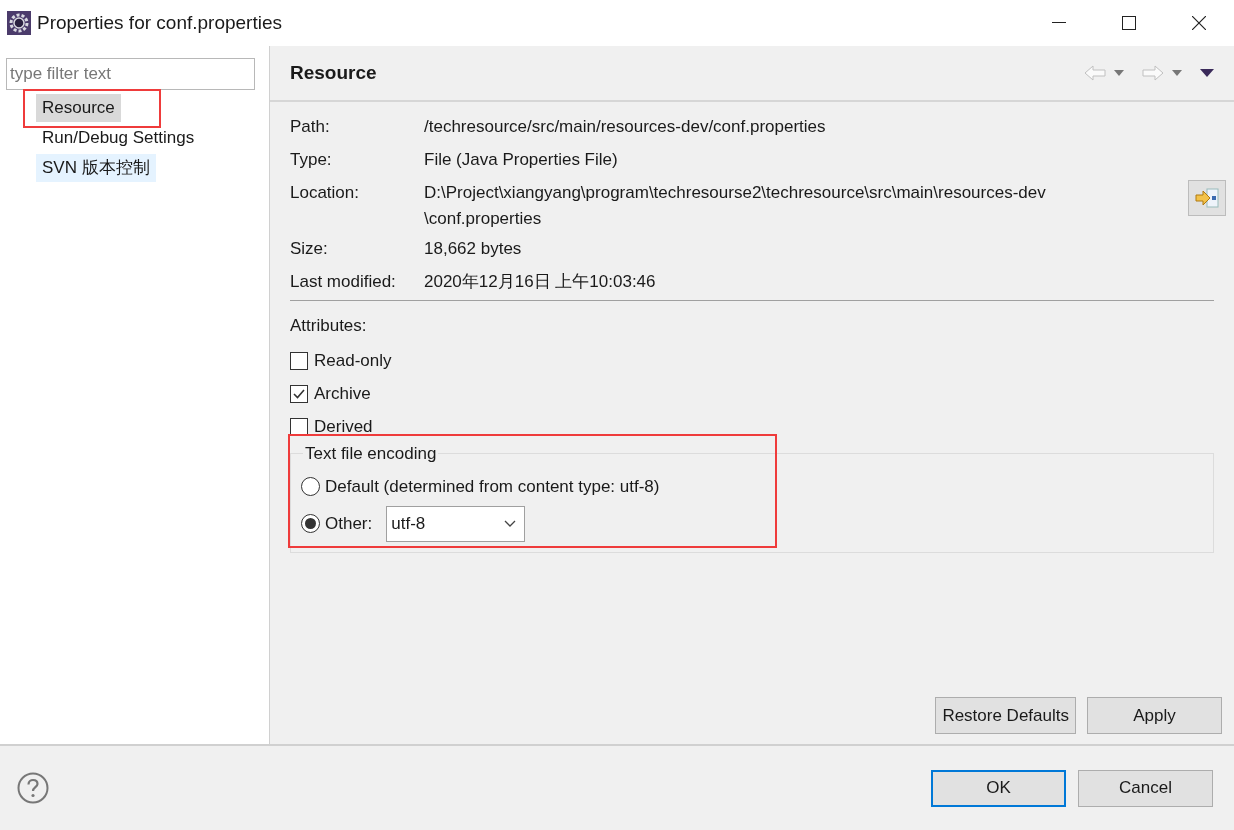 Image resolution: width=1234 pixels, height=830 pixels. I want to click on sidebar-item: Resource, so click(78, 108).